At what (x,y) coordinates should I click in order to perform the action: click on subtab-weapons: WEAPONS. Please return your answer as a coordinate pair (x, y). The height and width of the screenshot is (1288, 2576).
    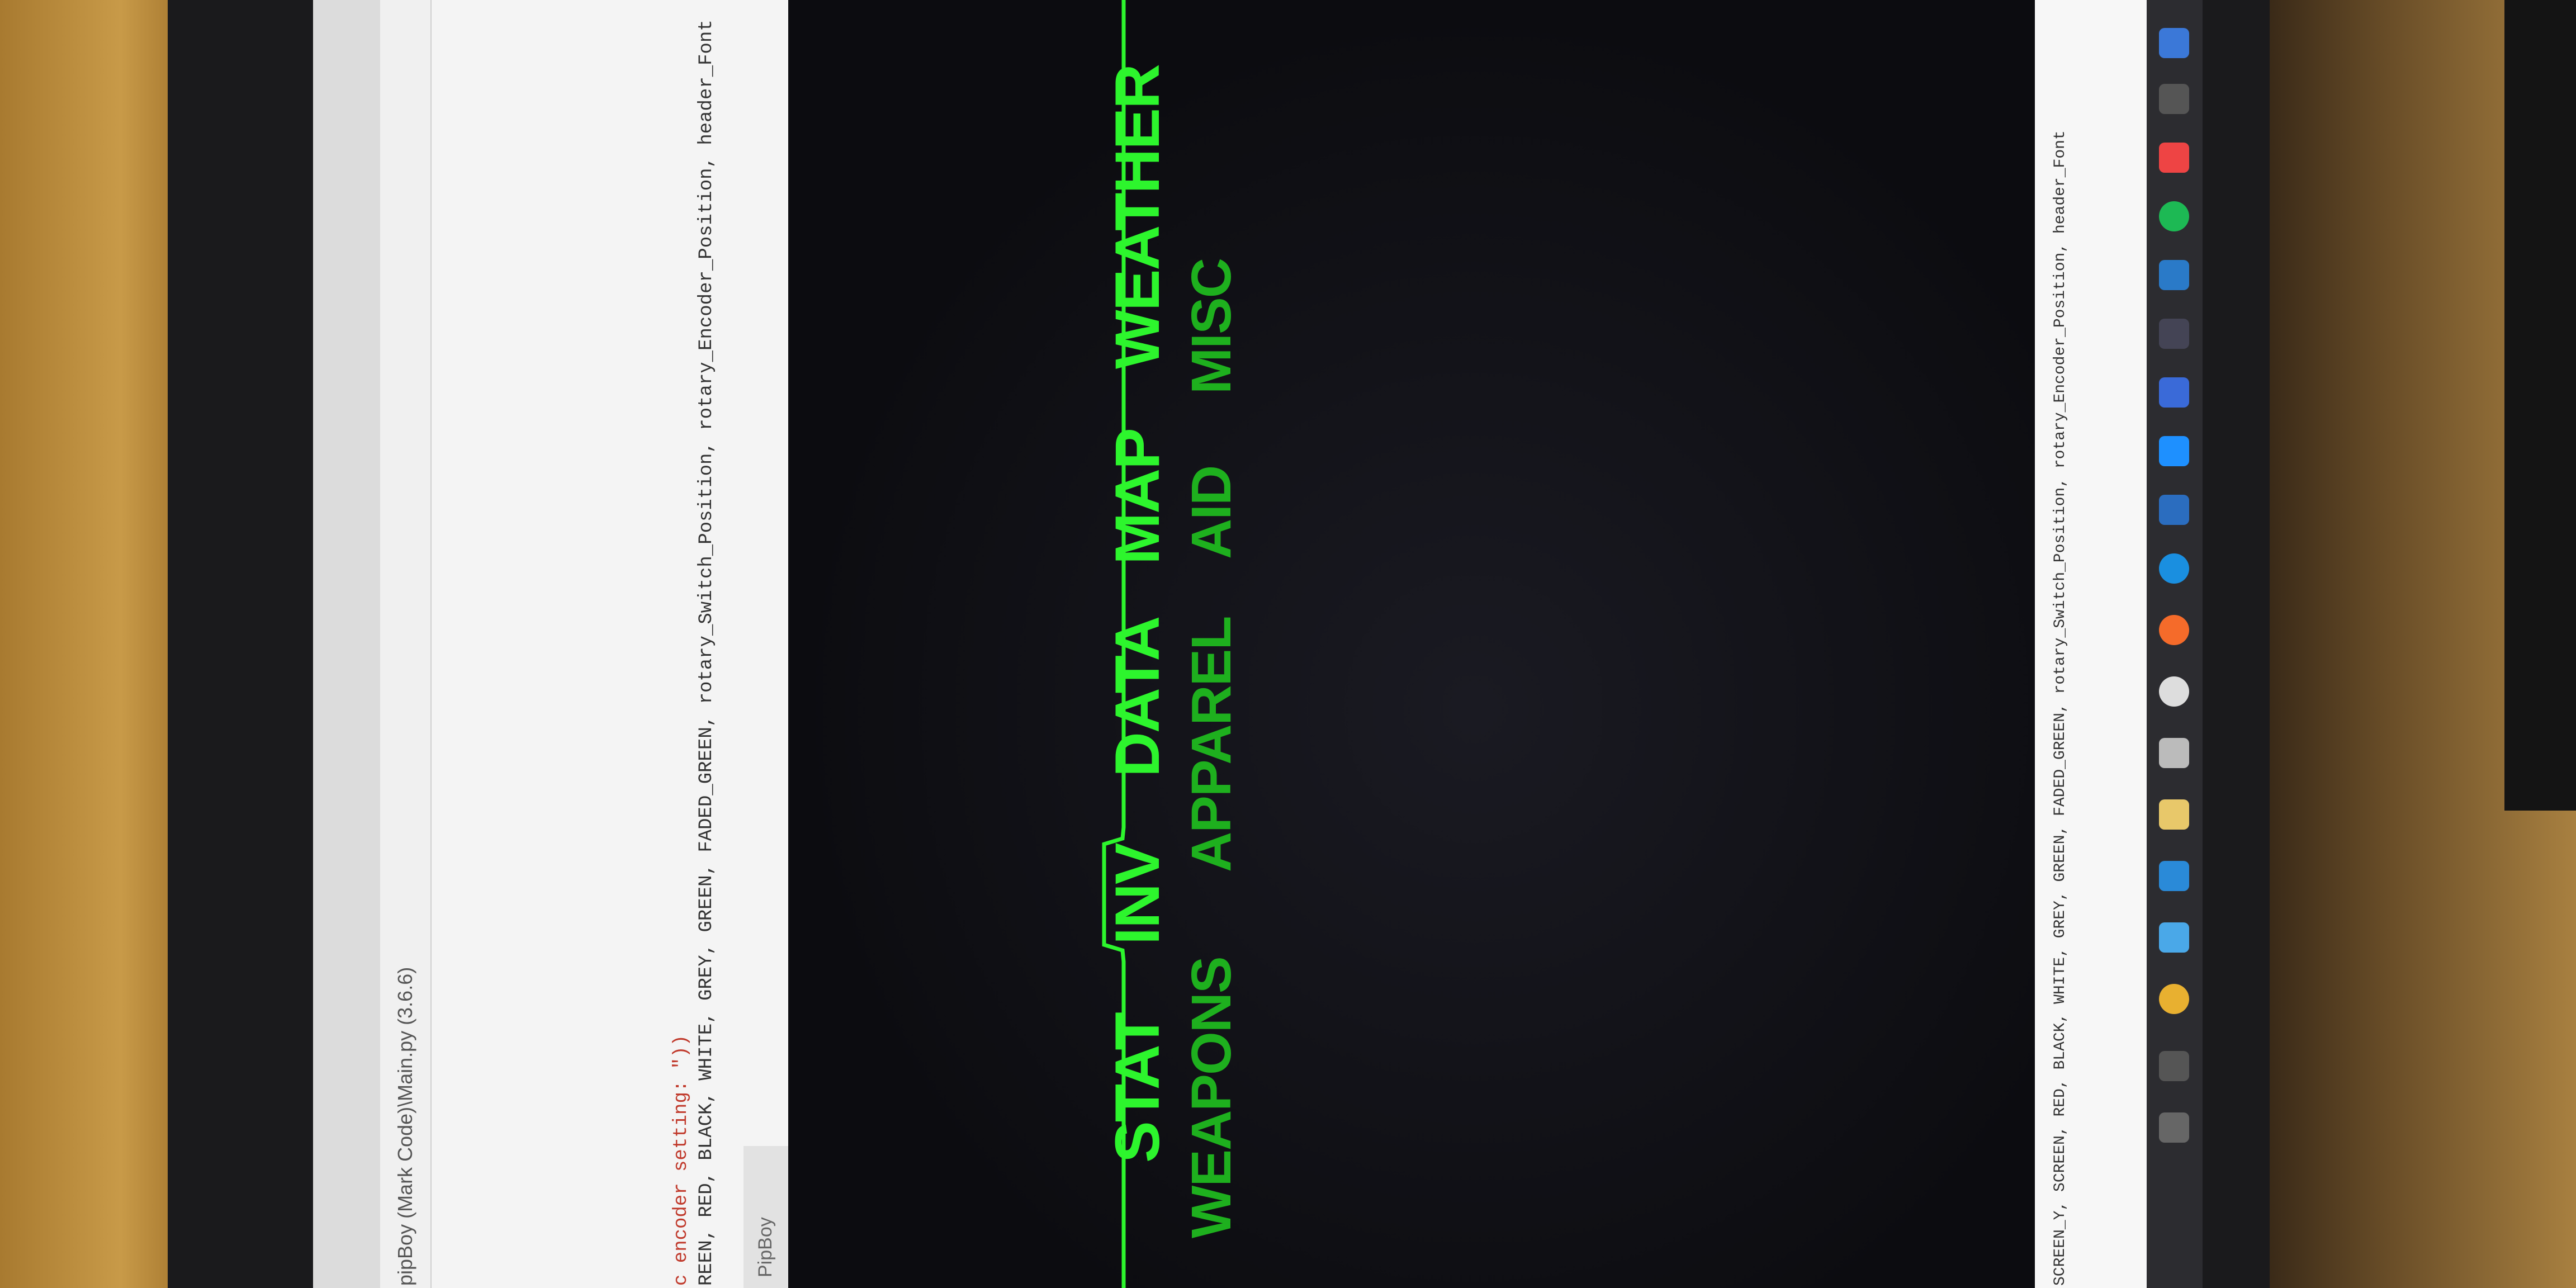
    Looking at the image, I should click on (1212, 1097).